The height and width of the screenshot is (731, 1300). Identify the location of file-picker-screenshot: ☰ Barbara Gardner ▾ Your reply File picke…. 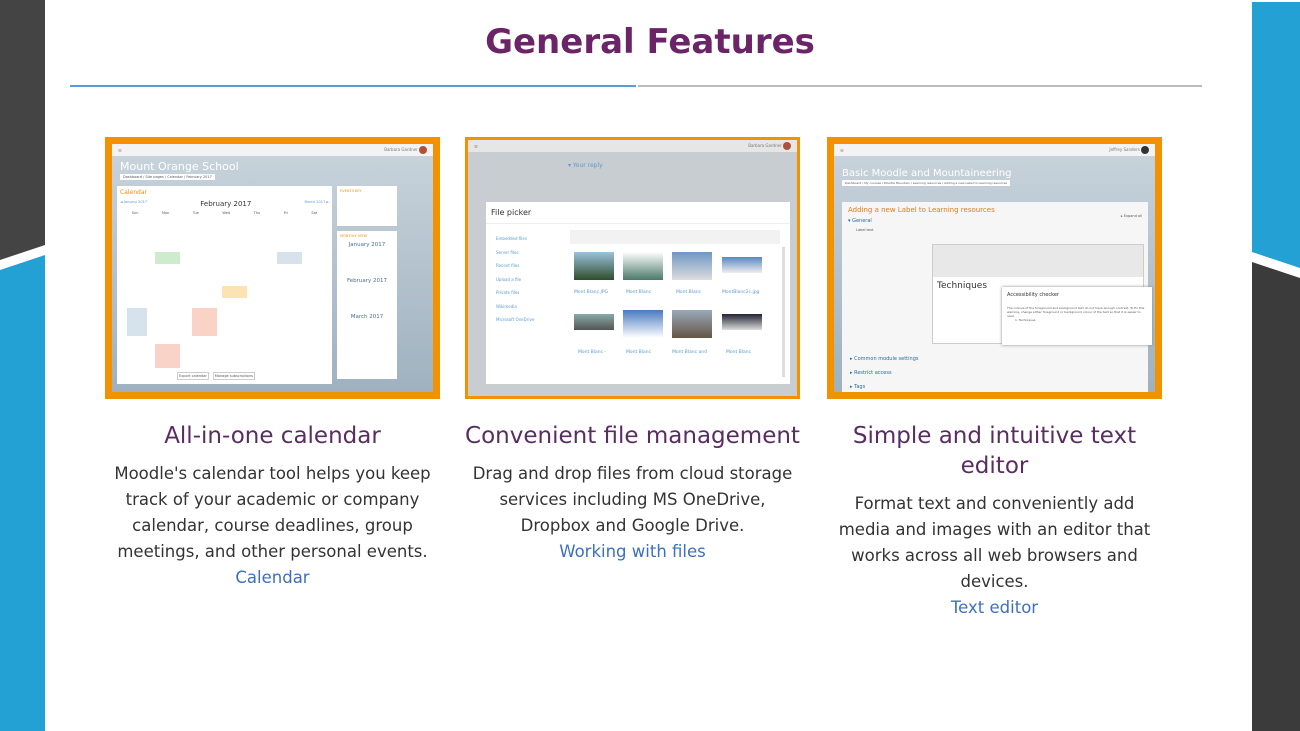
(632, 268).